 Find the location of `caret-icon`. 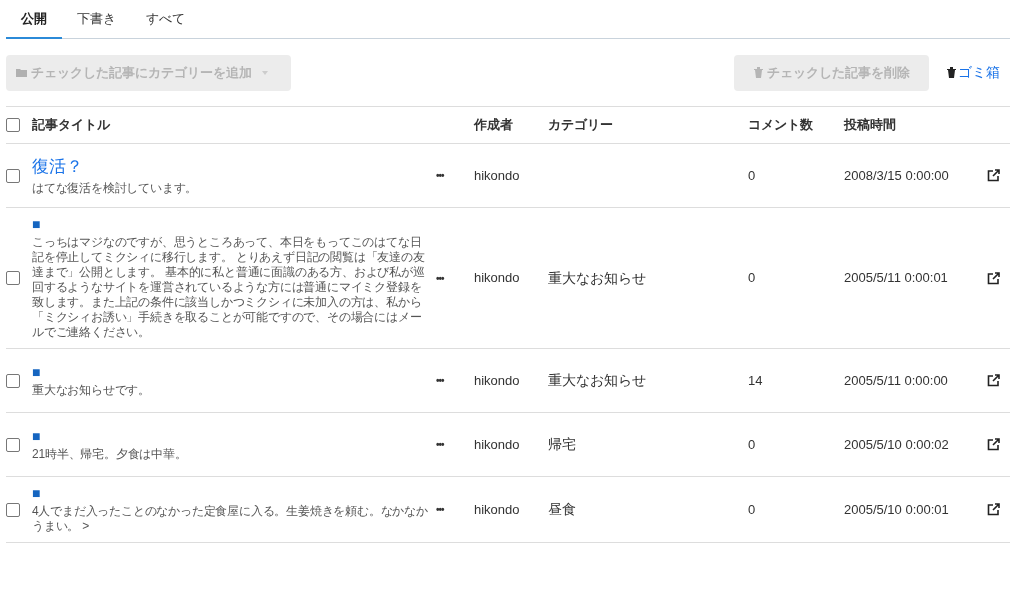

caret-icon is located at coordinates (265, 72).